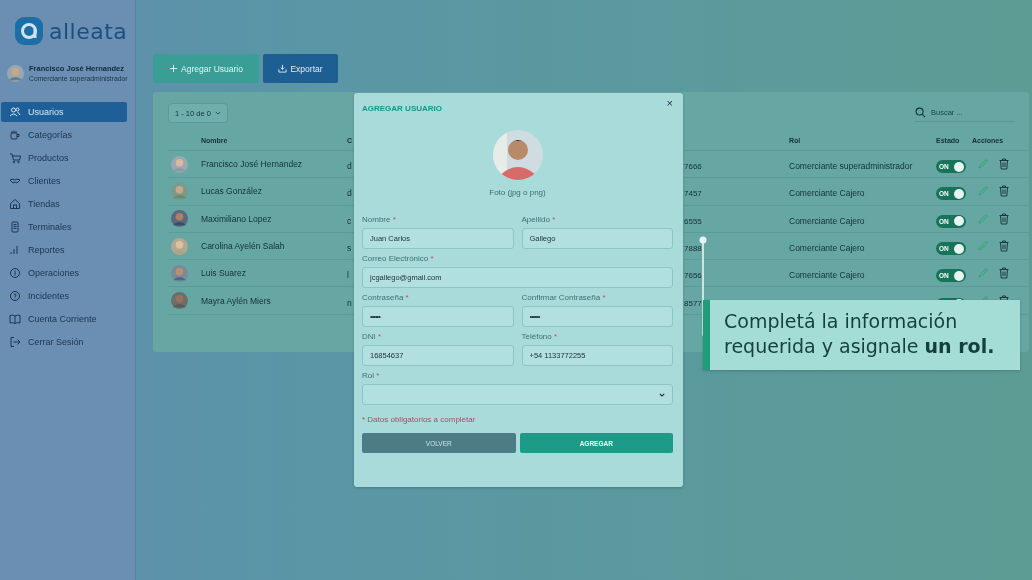  I want to click on sidebar-item: Reportes, so click(64, 250).